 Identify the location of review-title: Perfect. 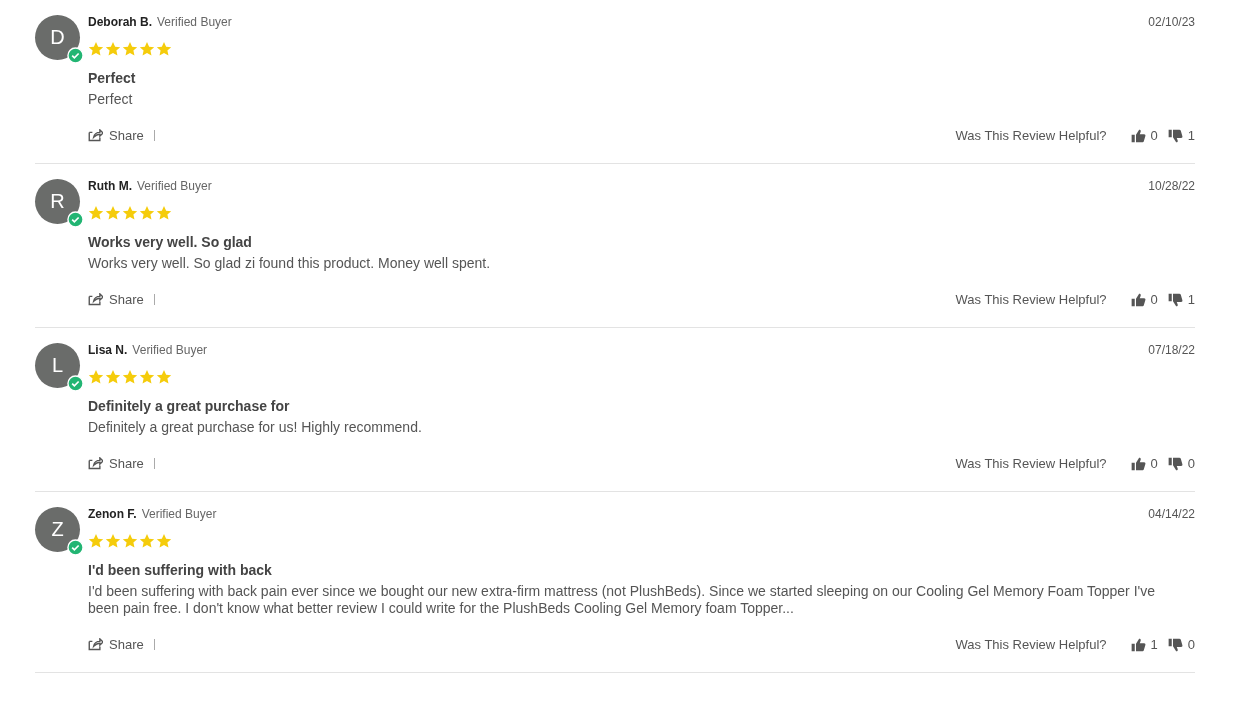
(112, 78).